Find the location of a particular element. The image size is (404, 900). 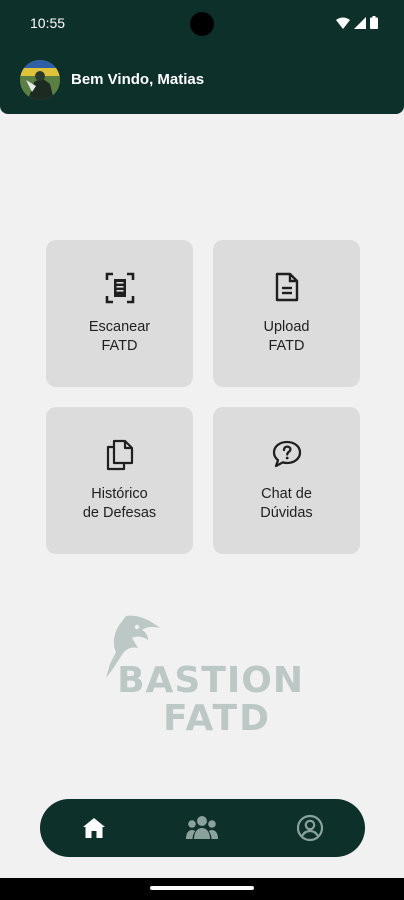

history-defenses-button: Histórico de Defesas is located at coordinates (119, 480).